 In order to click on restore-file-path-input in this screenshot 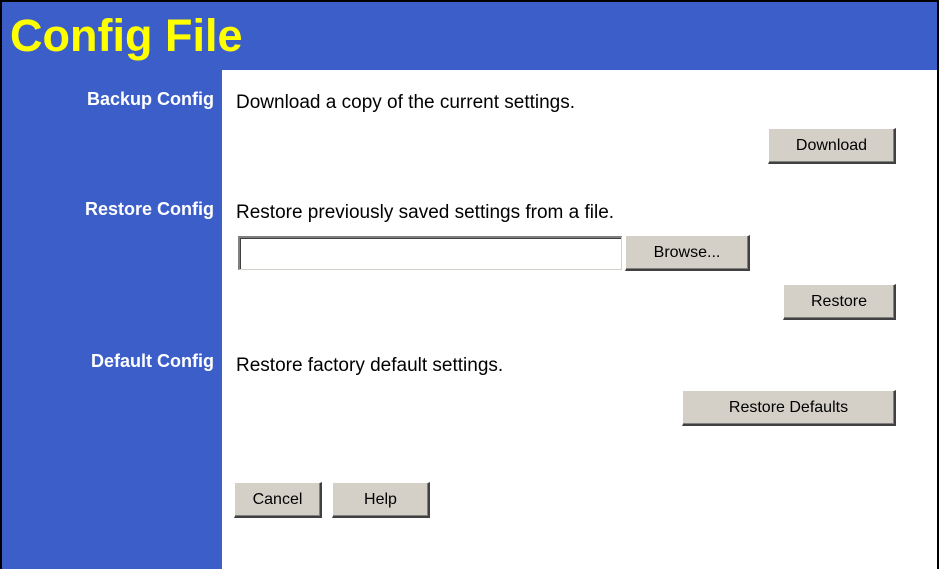, I will do `click(430, 253)`.